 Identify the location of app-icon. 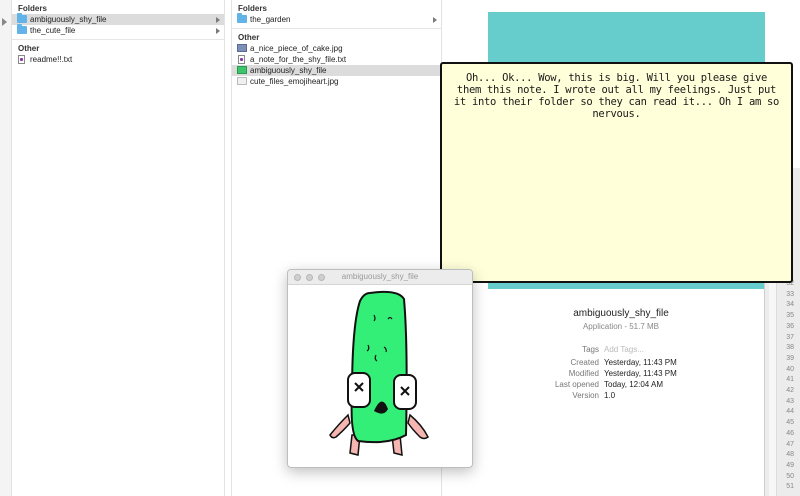
(242, 70).